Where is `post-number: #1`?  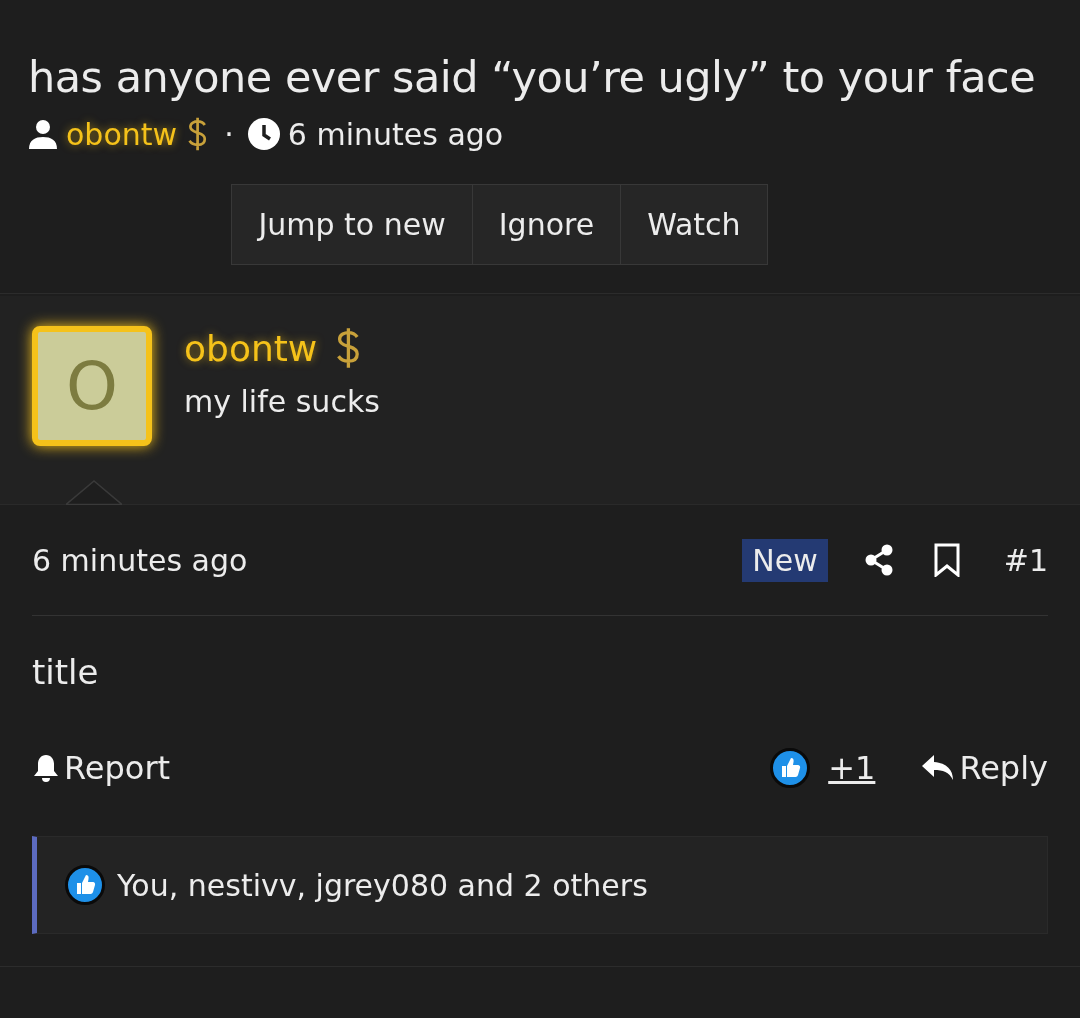 post-number: #1 is located at coordinates (1025, 560).